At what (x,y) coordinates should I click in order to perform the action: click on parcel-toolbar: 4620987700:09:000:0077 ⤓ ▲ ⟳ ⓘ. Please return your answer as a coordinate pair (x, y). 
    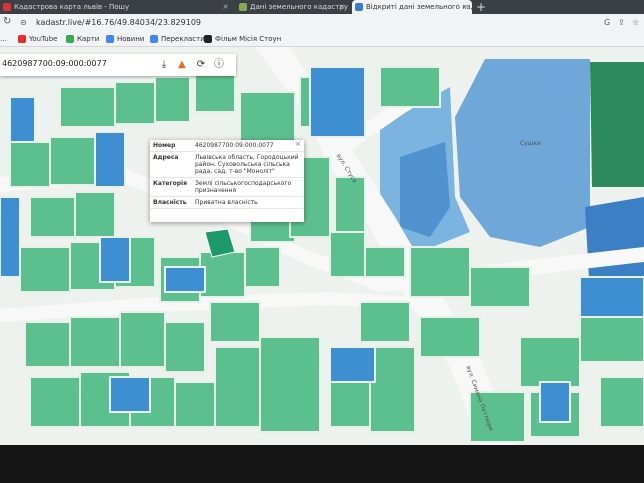
    Looking at the image, I should click on (118, 65).